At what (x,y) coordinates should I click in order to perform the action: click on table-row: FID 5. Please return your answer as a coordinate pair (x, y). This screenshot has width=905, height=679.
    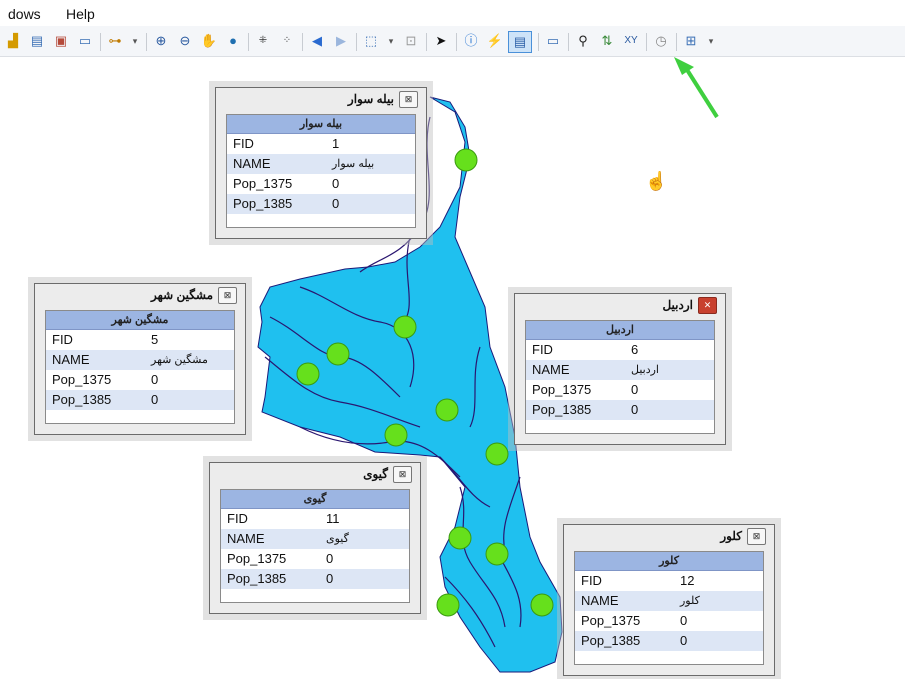
    Looking at the image, I should click on (140, 340).